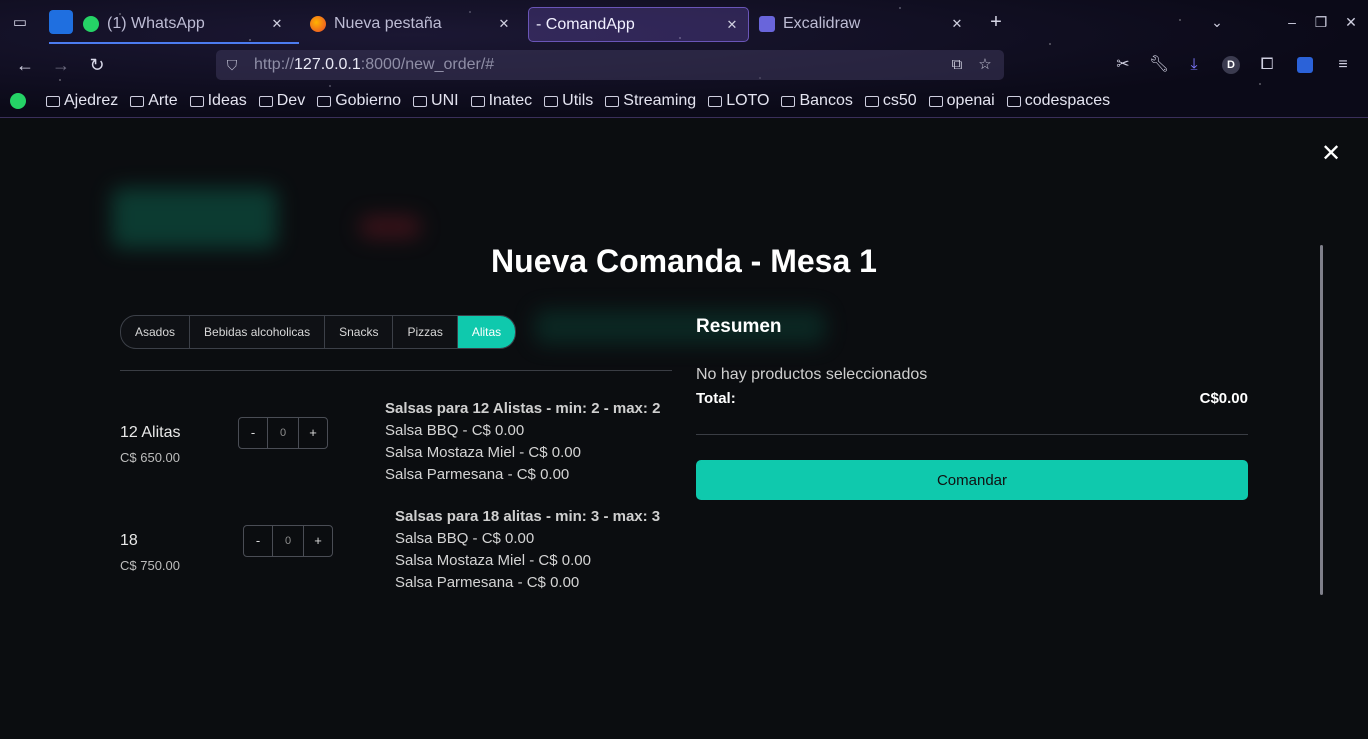 This screenshot has width=1368, height=739. Describe the element at coordinates (972, 480) in the screenshot. I see `comandar-button: Comandar` at that location.